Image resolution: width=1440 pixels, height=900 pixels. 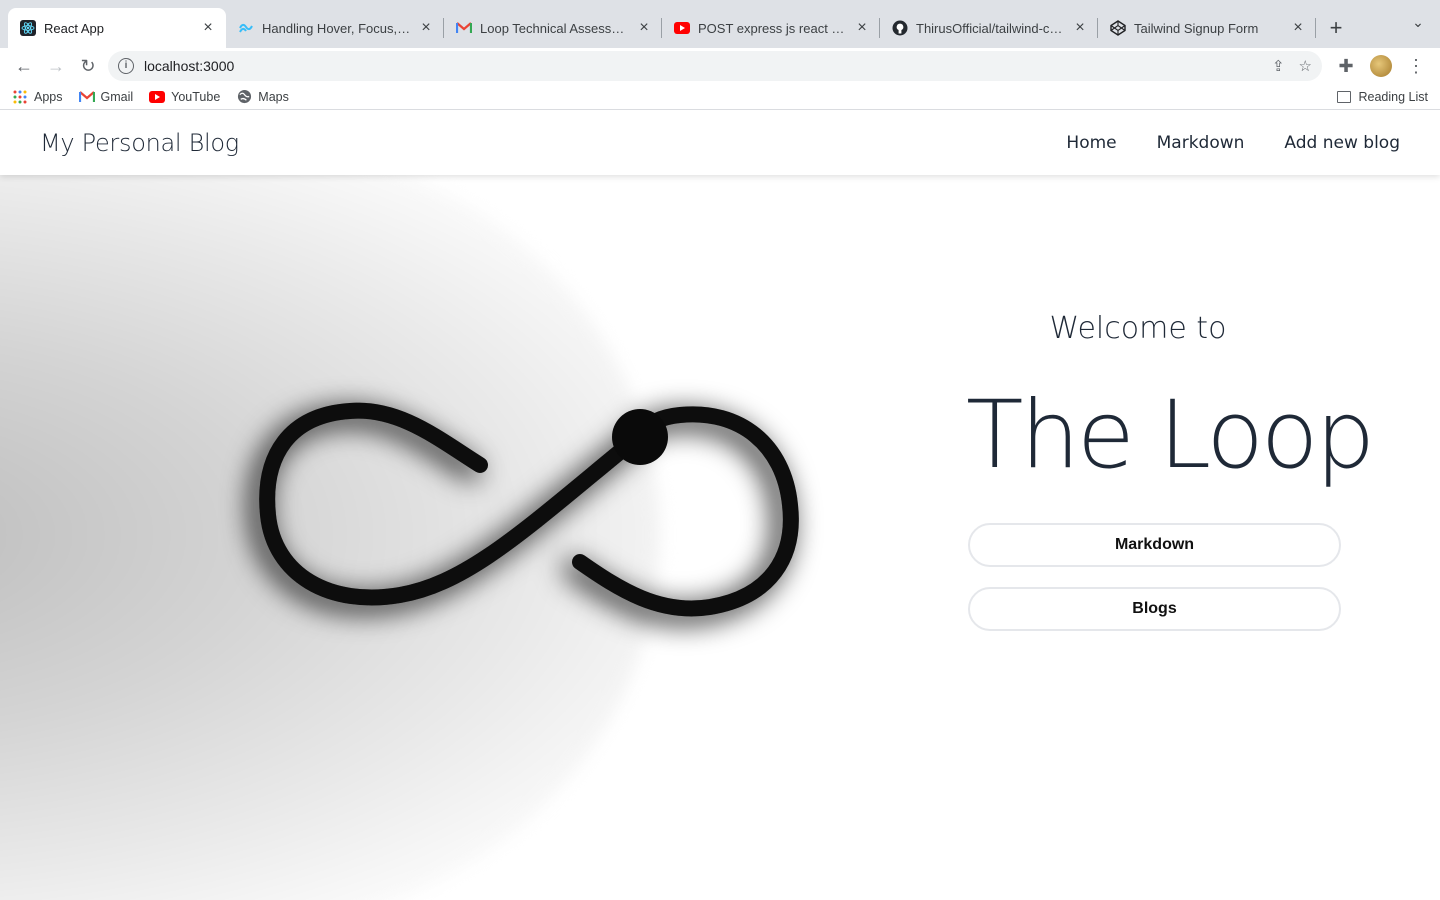 I want to click on url-text: localhost:3000, so click(x=189, y=66).